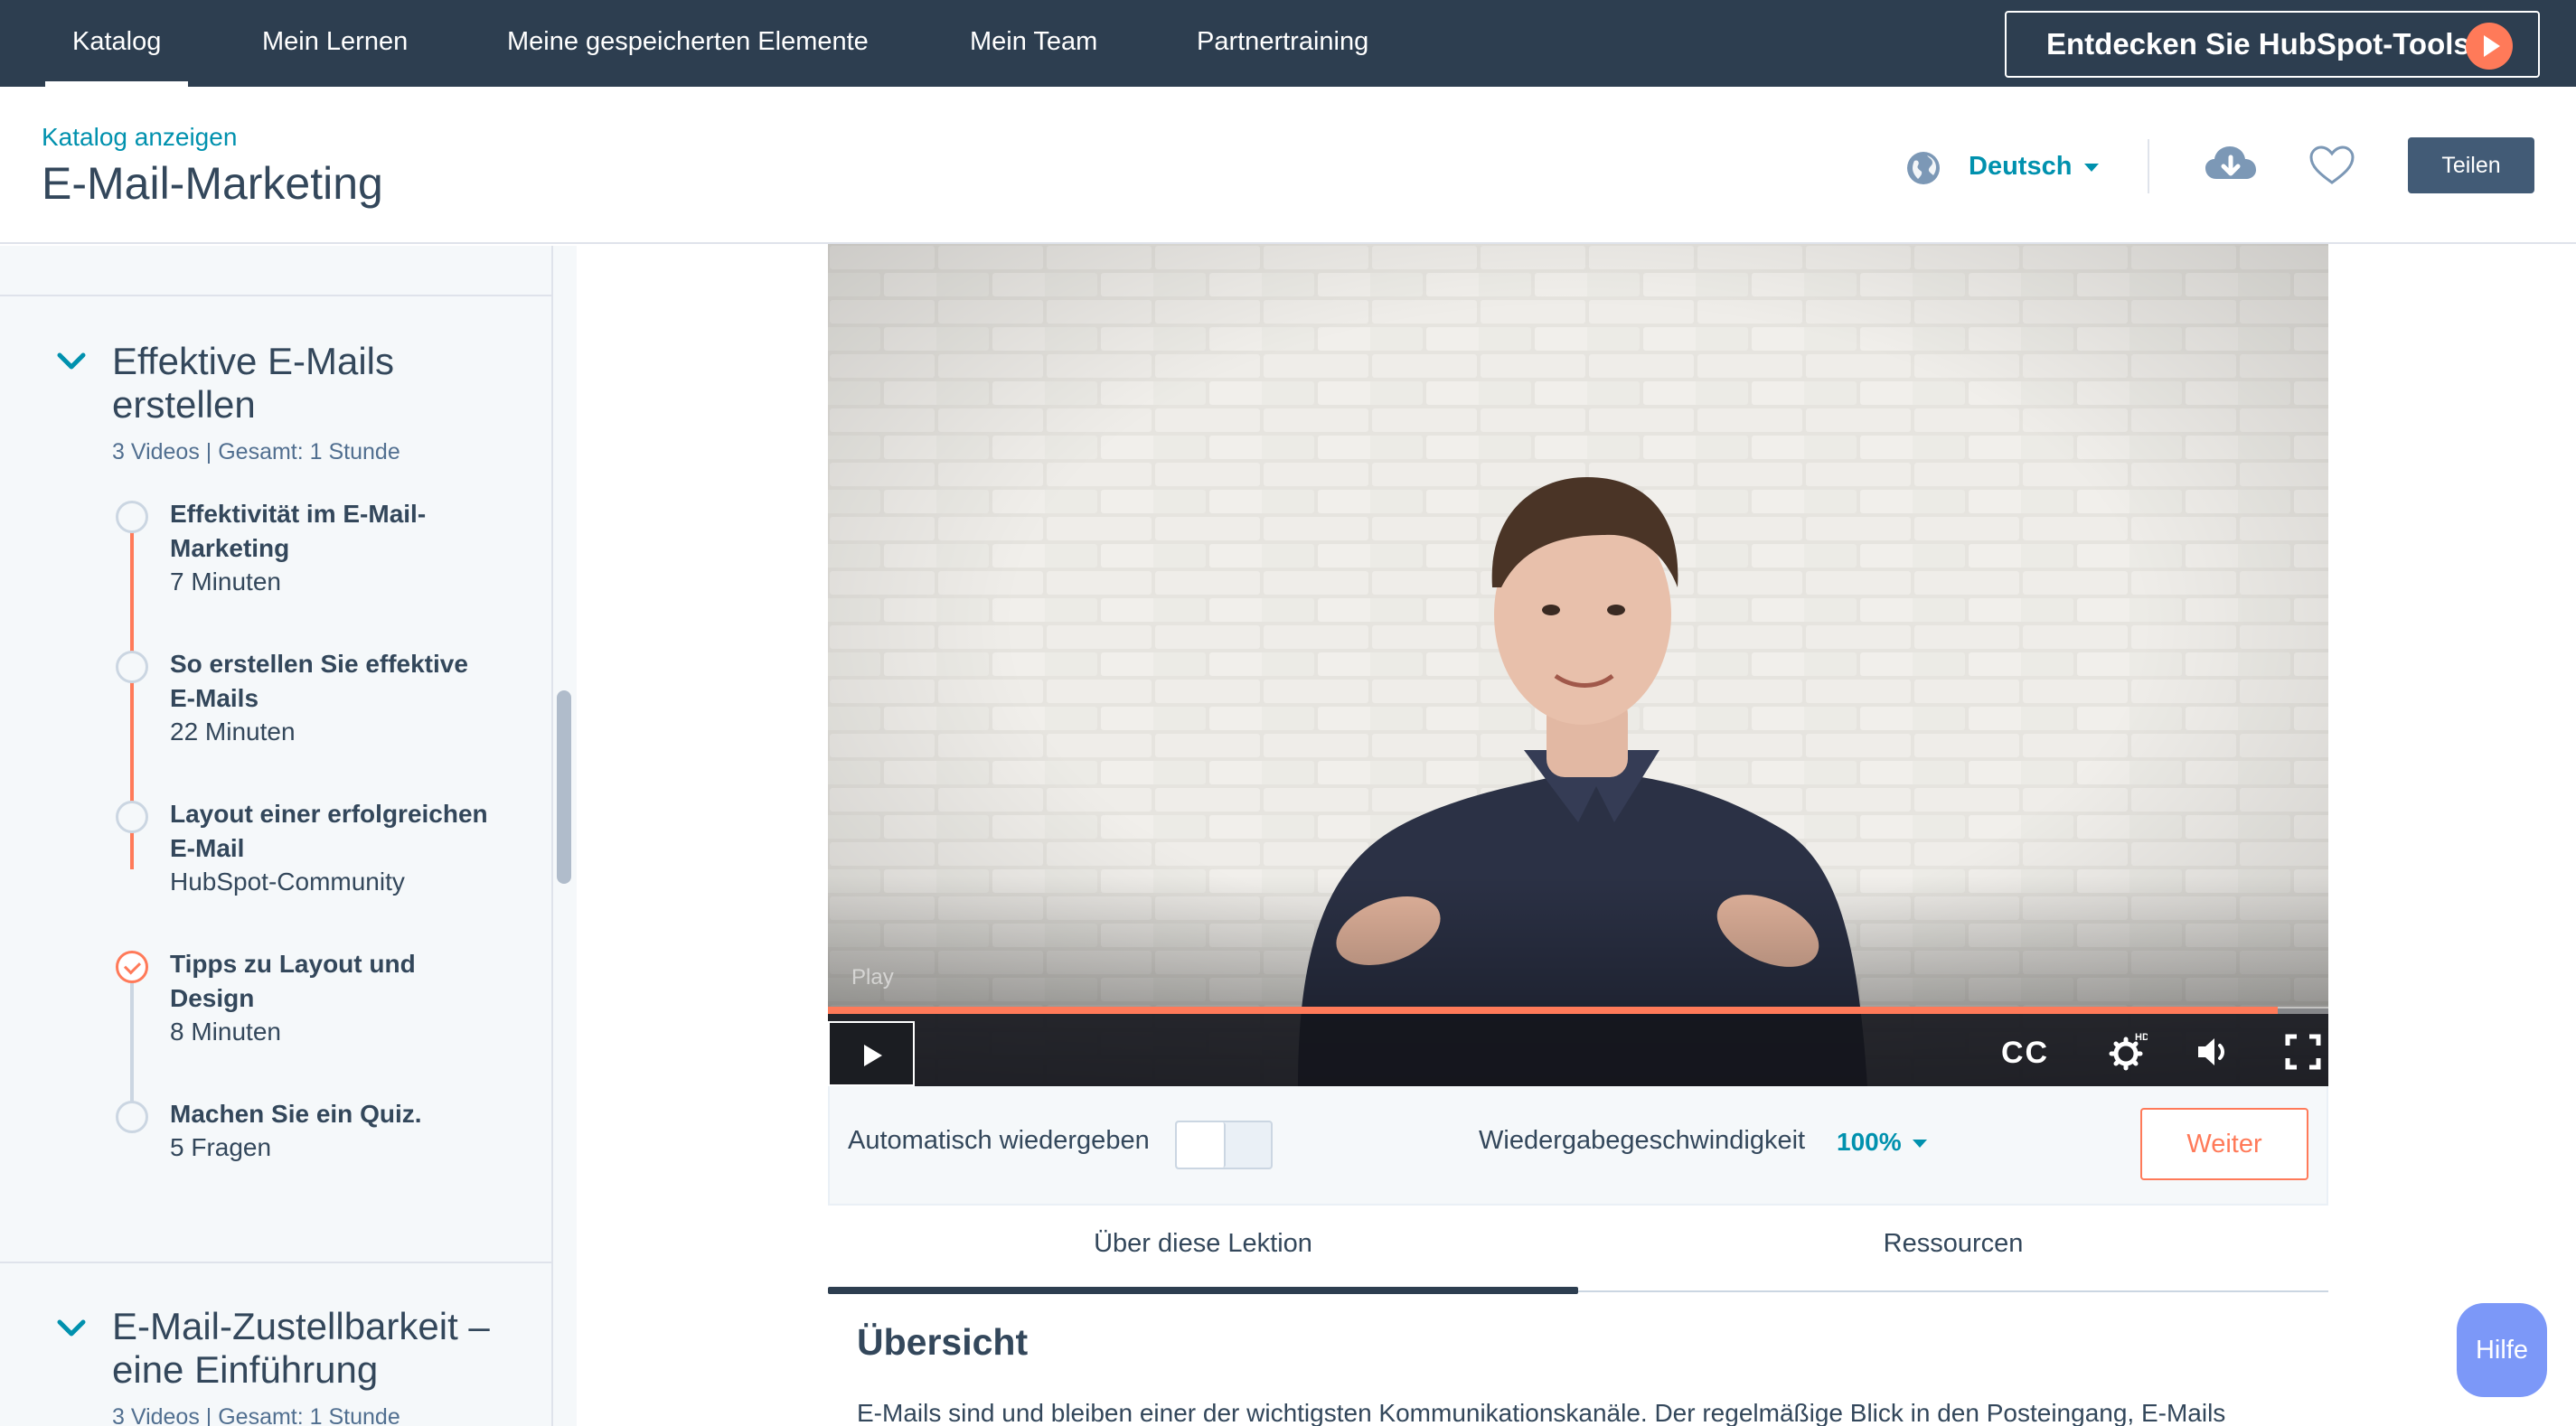  What do you see at coordinates (2215, 1052) in the screenshot?
I see `volume-icon` at bounding box center [2215, 1052].